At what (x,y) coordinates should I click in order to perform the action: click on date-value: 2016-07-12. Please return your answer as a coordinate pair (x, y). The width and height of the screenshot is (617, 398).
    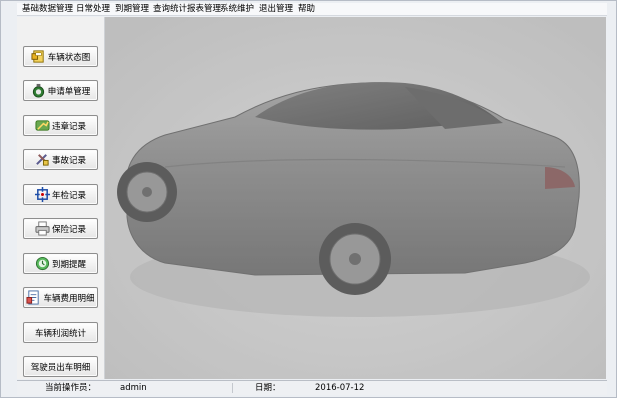
    Looking at the image, I should click on (340, 388).